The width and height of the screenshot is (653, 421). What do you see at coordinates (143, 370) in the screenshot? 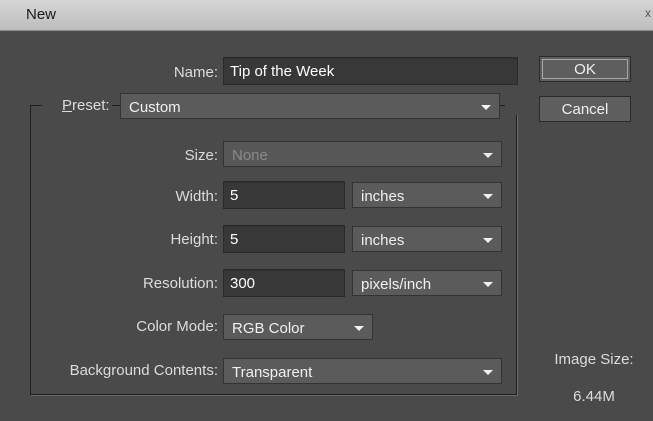
I see `background-contents-label: Background Contents:` at bounding box center [143, 370].